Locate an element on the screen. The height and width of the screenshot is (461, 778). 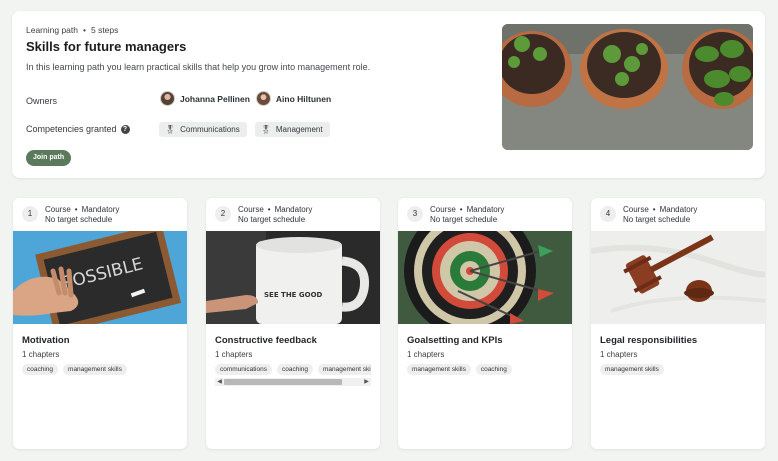
path-meta: Learning path • 5 steps is located at coordinates (72, 30).